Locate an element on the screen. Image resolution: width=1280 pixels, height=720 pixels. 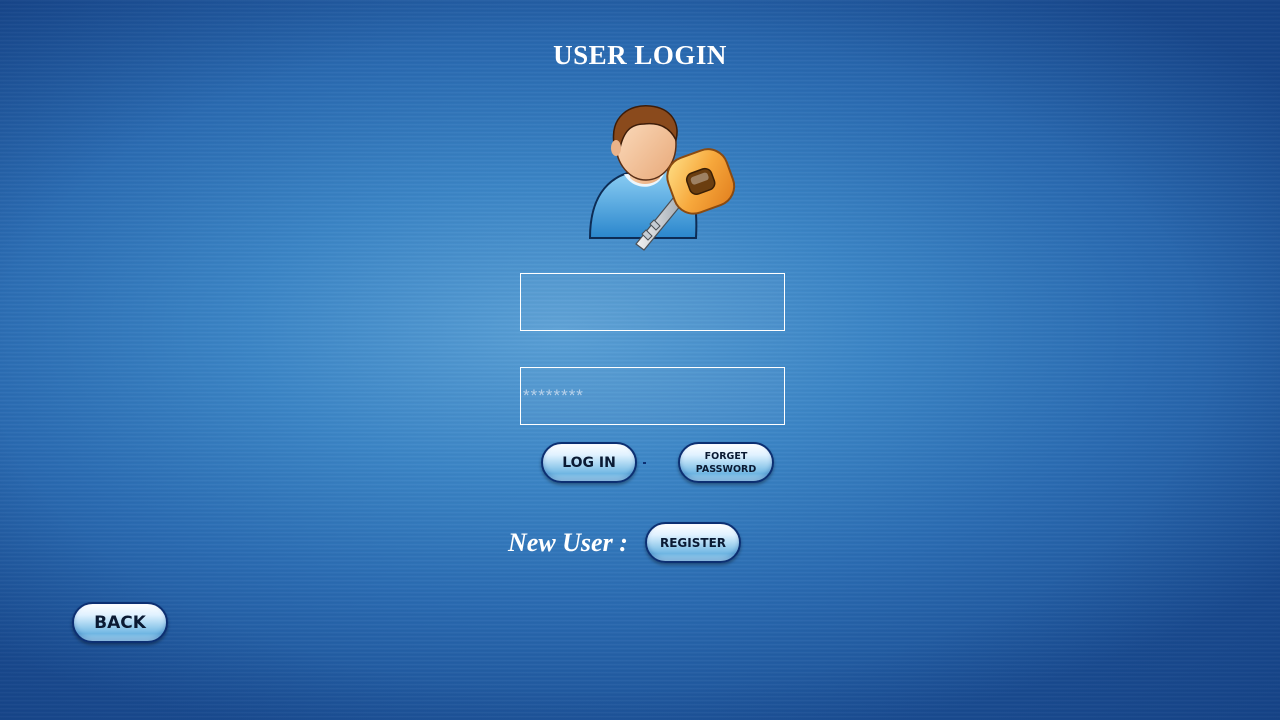
user-with-key-icon is located at coordinates (662, 178).